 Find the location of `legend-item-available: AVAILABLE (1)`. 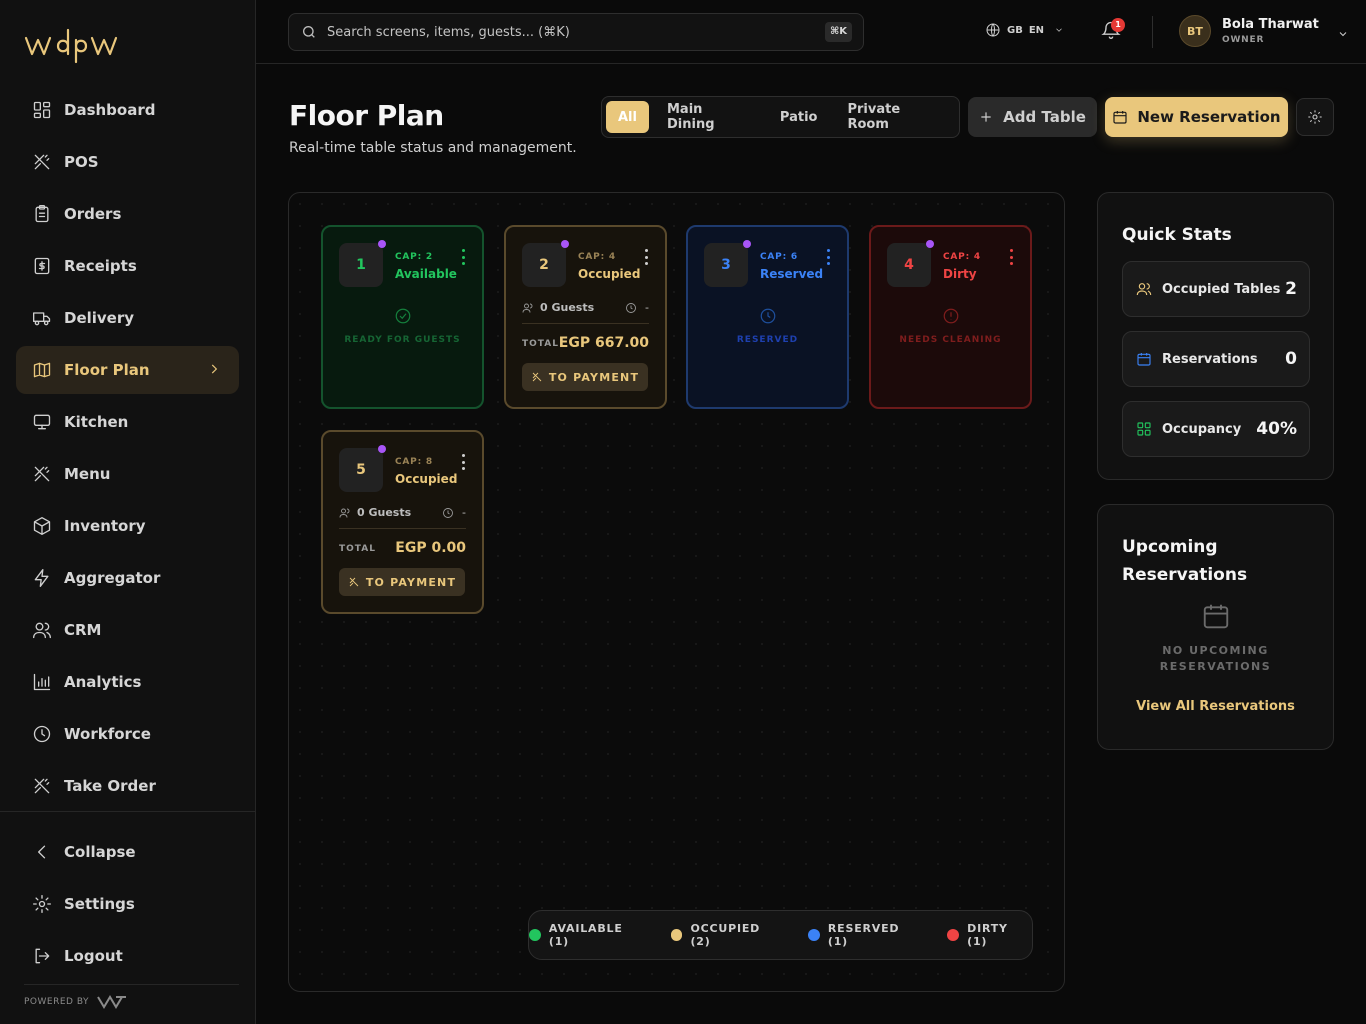

legend-item-available: AVAILABLE (1) is located at coordinates (588, 935).